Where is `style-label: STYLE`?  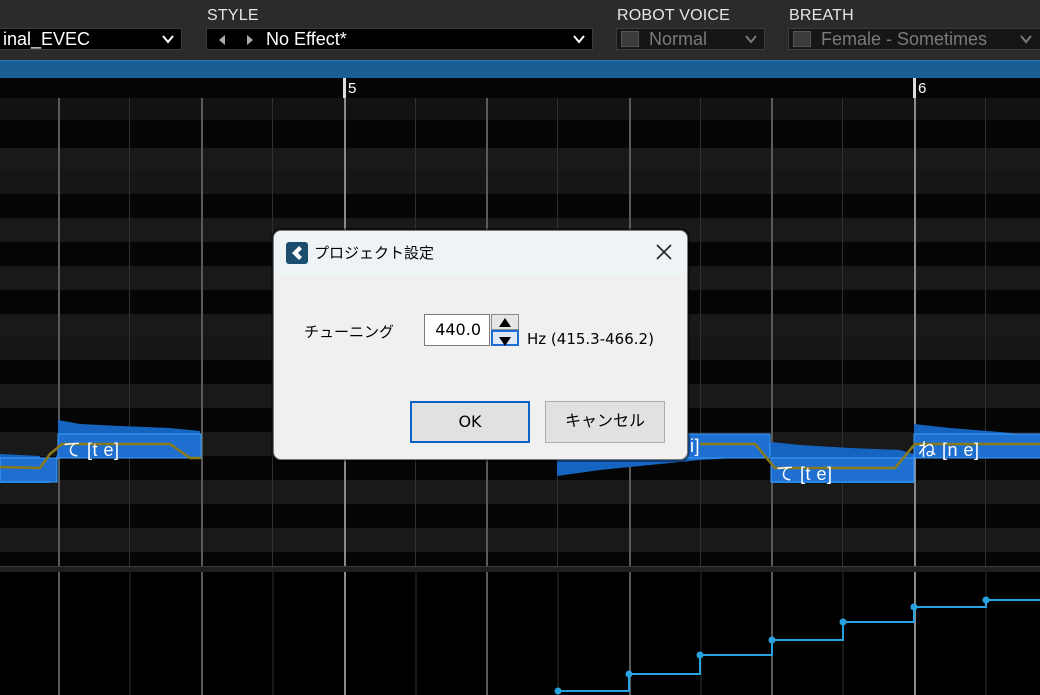
style-label: STYLE is located at coordinates (233, 15).